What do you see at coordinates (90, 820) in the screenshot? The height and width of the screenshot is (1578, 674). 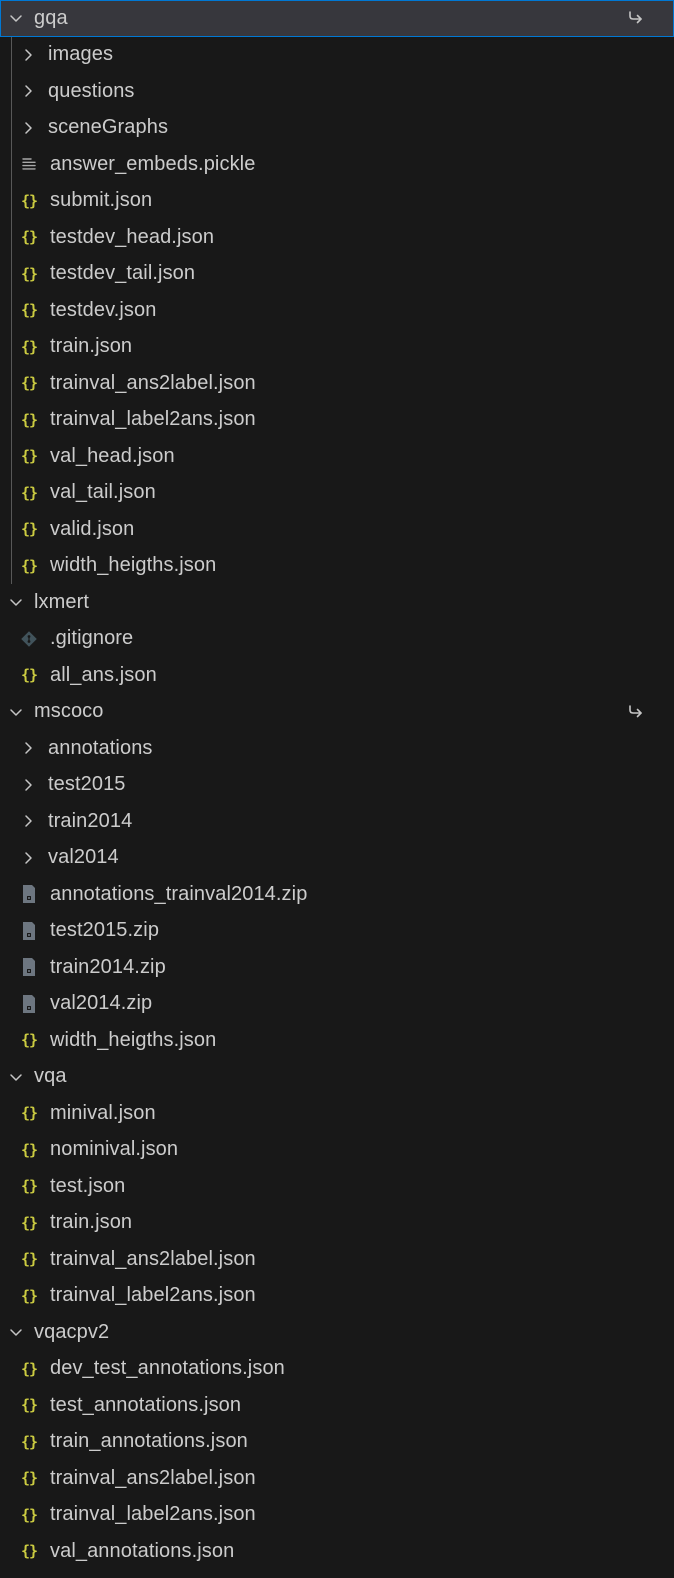 I see `folder-label: train2014` at bounding box center [90, 820].